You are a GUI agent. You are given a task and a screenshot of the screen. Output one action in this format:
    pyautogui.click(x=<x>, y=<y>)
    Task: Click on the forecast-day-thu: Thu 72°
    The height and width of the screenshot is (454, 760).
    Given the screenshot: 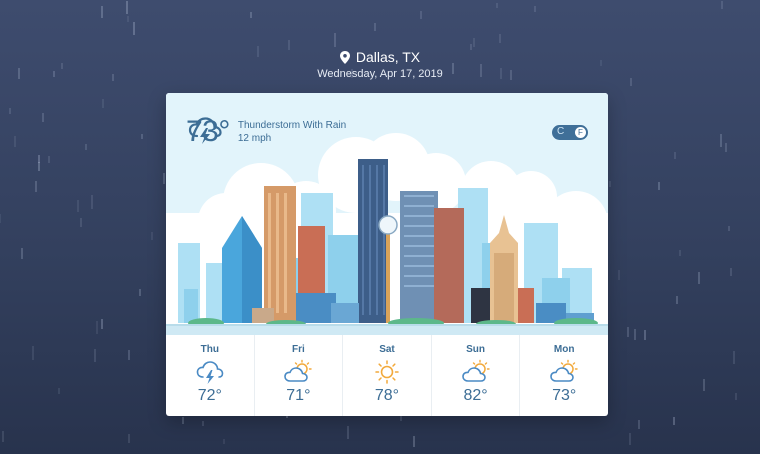 What is the action you would take?
    pyautogui.click(x=210, y=375)
    